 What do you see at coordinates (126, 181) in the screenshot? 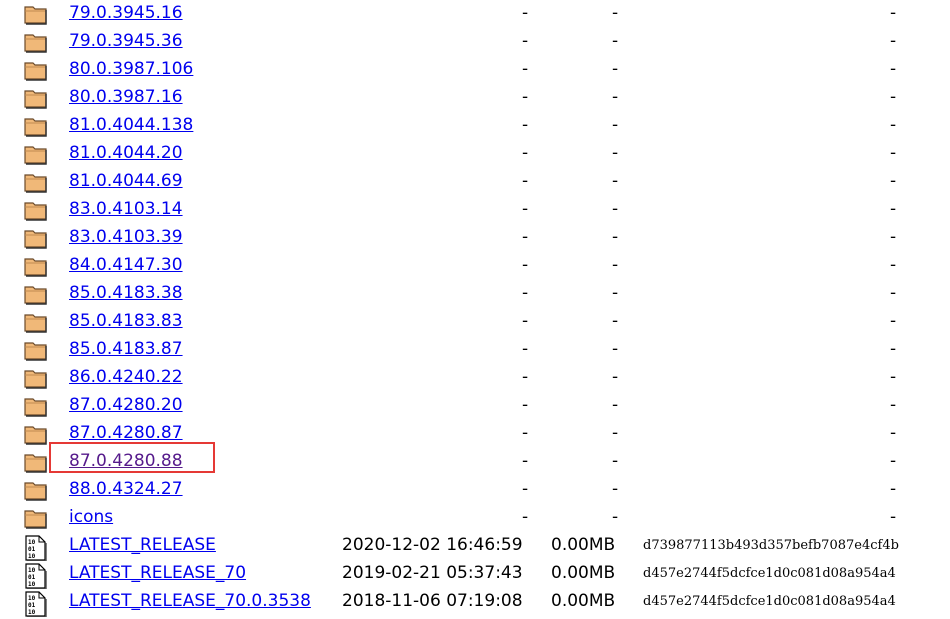
I see `entry-link: 81.0.4044.69` at bounding box center [126, 181].